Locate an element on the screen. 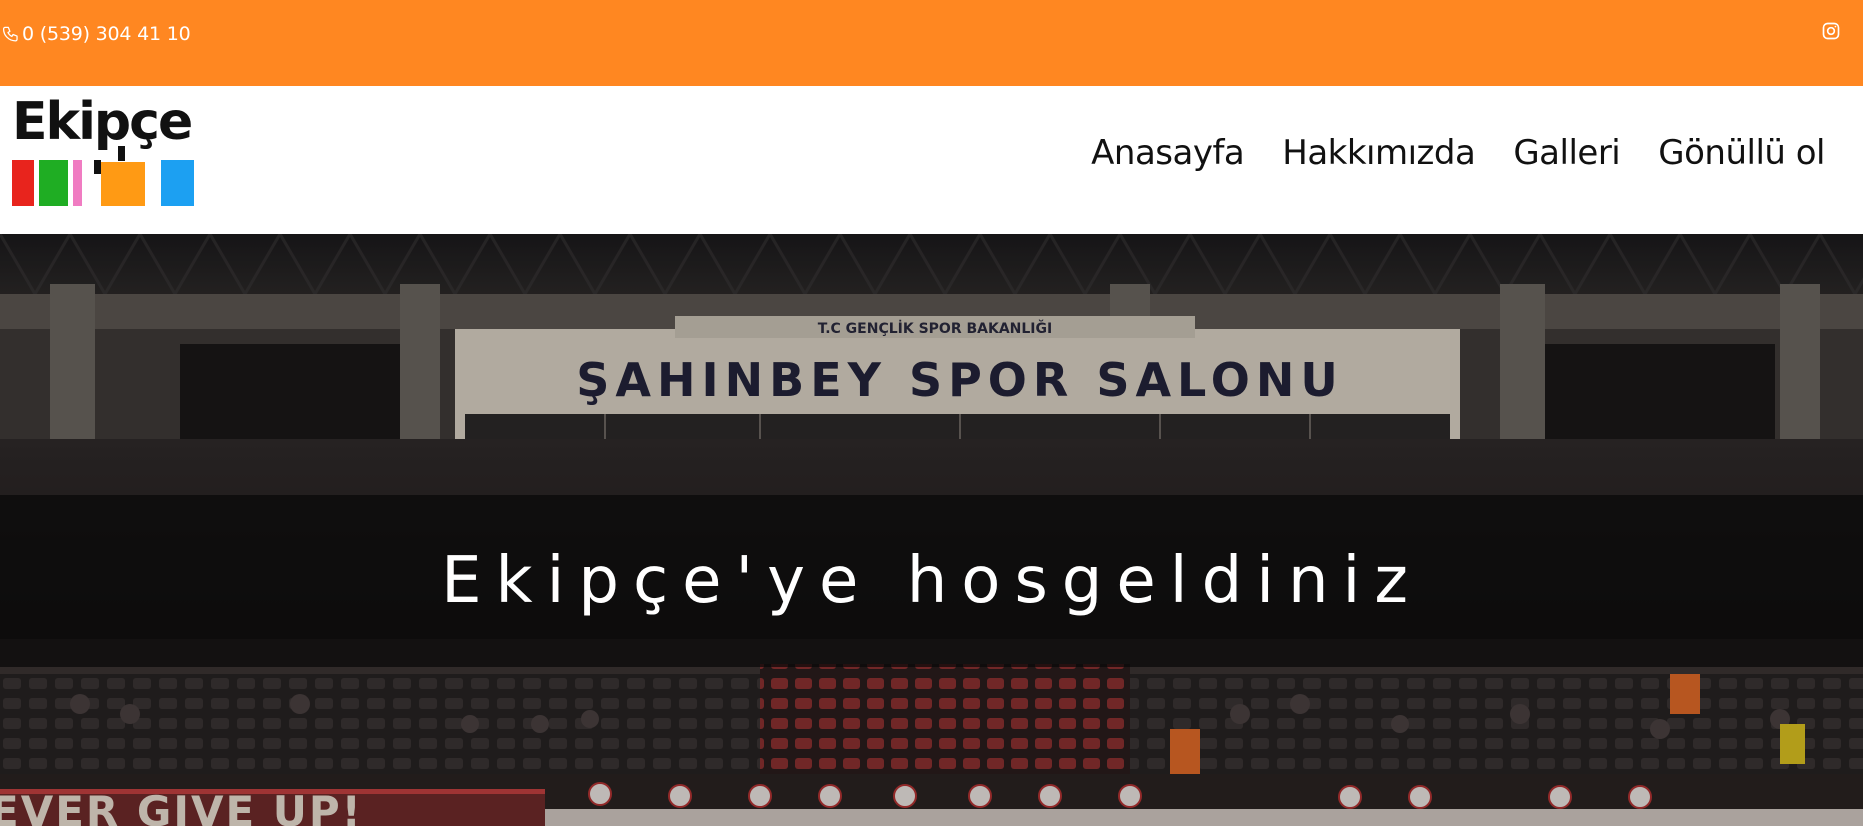 The width and height of the screenshot is (1863, 826). phone-number: 0 (539) 304 41 10 is located at coordinates (106, 34).